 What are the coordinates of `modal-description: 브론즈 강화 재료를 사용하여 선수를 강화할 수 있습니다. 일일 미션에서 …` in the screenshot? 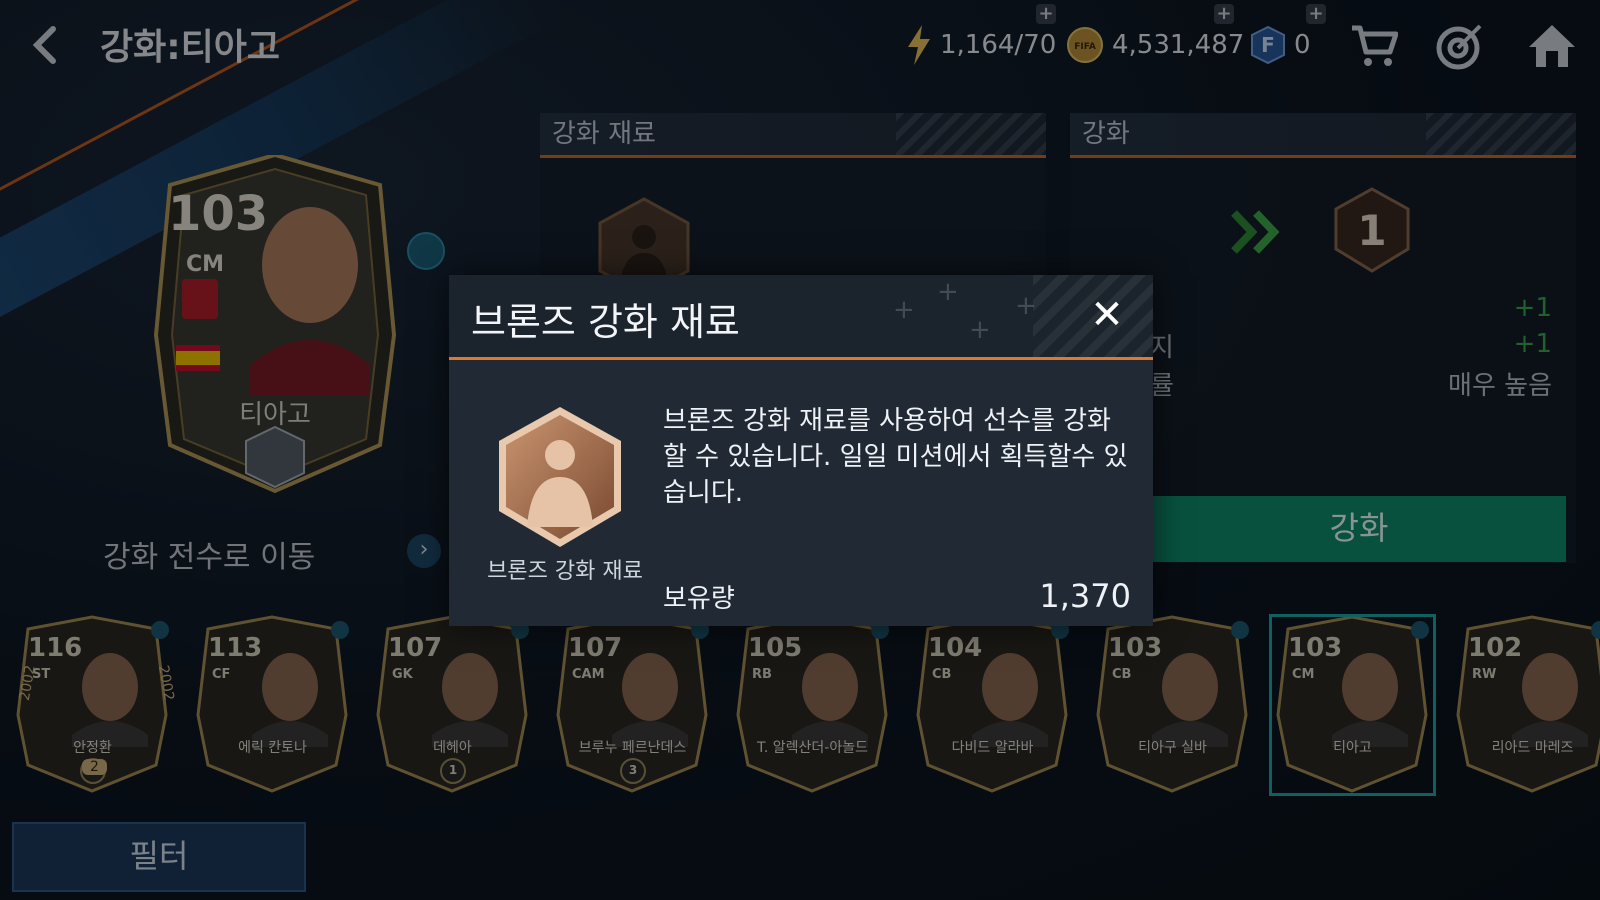 It's located at (895, 457).